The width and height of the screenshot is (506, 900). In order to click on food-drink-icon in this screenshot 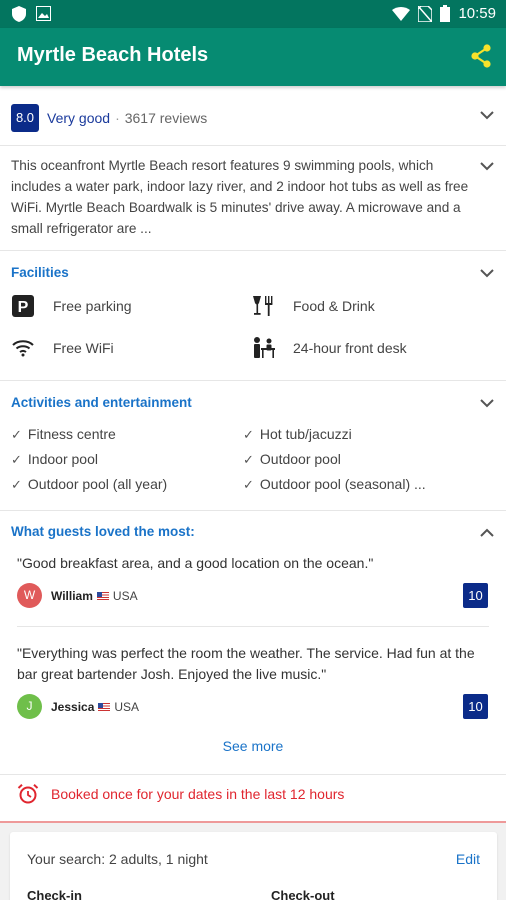, I will do `click(263, 306)`.